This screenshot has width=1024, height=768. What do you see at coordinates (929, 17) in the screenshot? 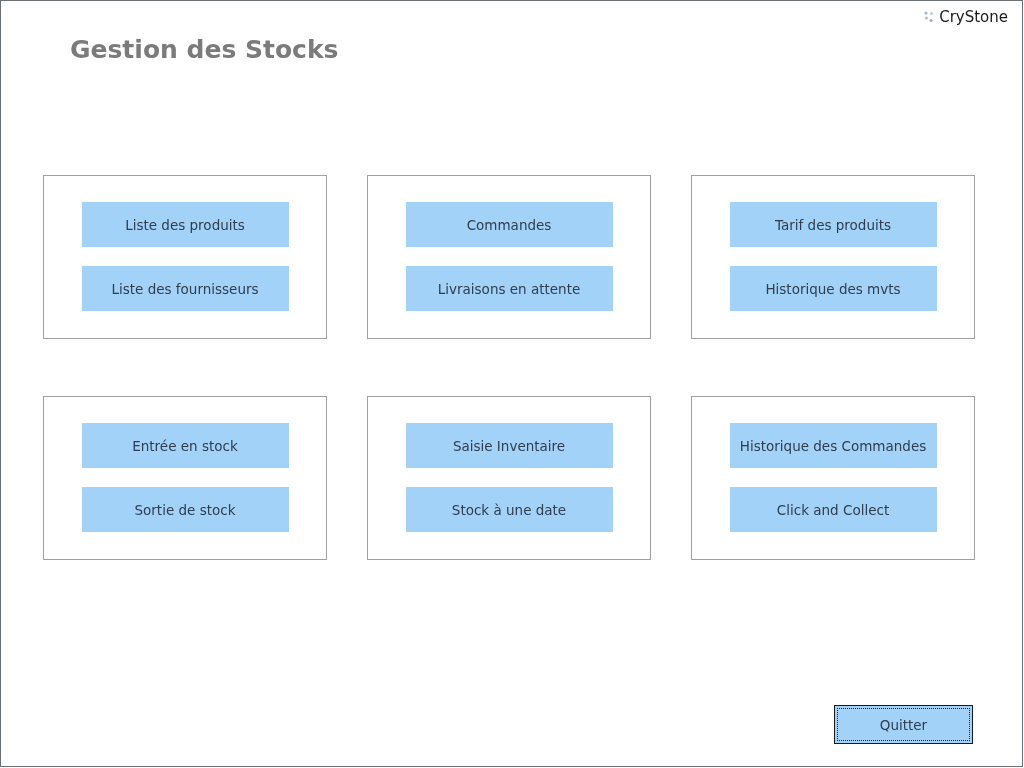
I see `logo-icon` at bounding box center [929, 17].